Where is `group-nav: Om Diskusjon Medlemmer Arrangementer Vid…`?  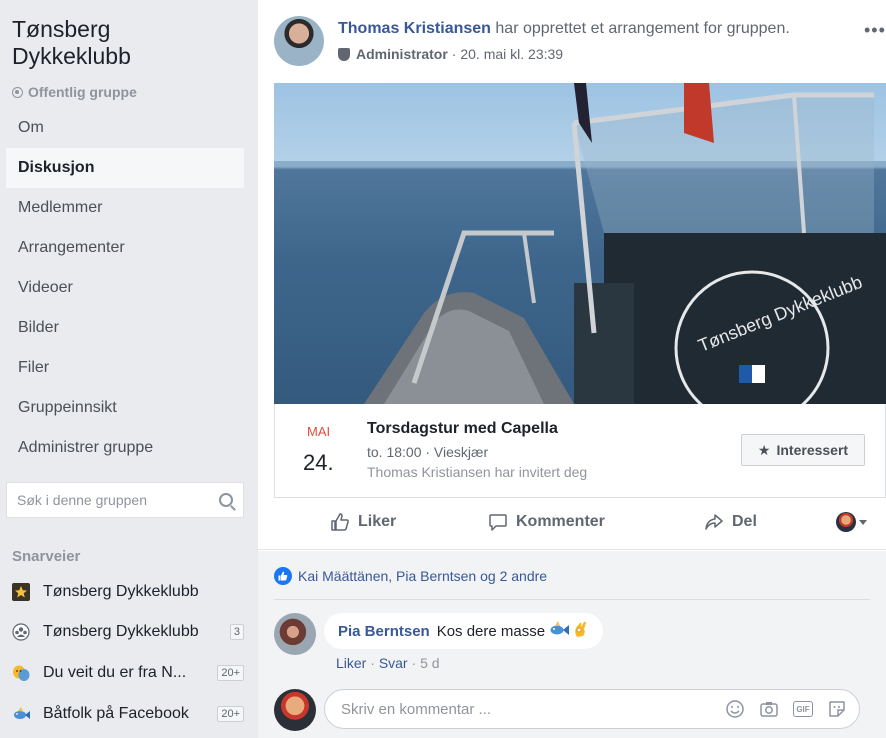 group-nav: Om Diskusjon Medlemmer Arrangementer Vid… is located at coordinates (125, 288).